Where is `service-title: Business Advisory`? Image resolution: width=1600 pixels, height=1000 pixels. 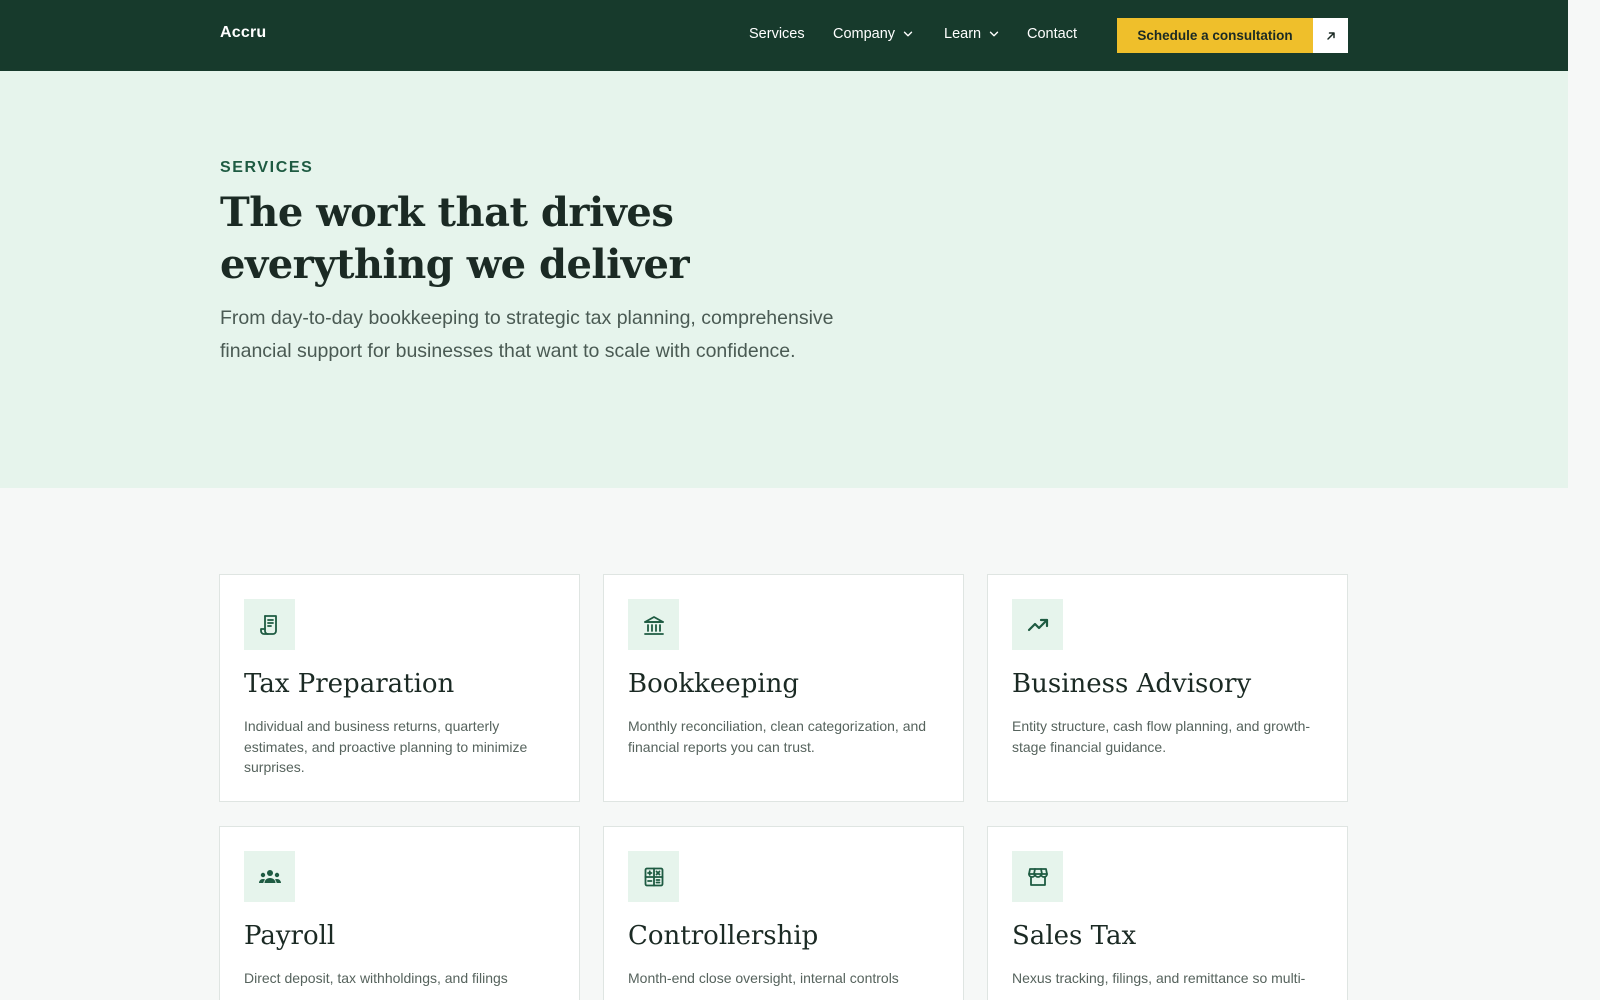 service-title: Business Advisory is located at coordinates (1132, 684).